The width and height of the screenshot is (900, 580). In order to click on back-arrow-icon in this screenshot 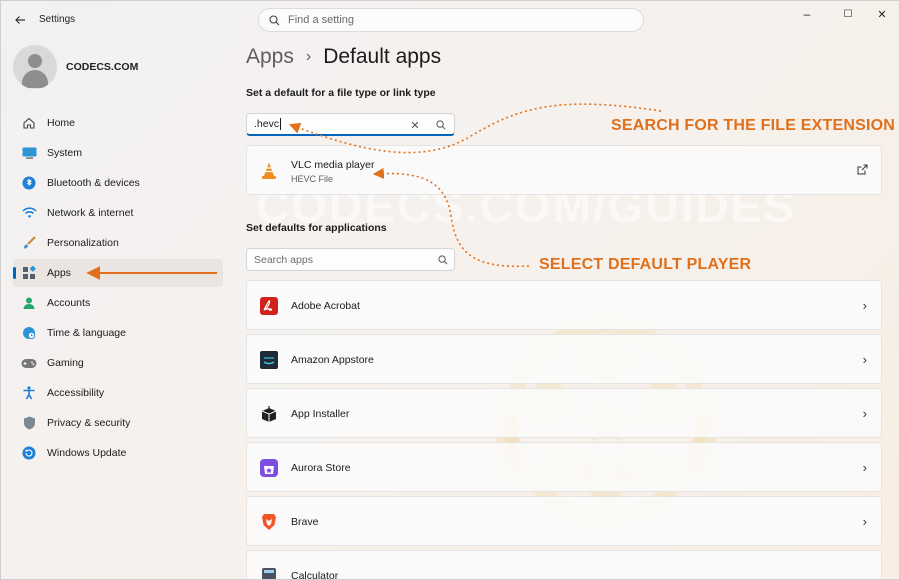, I will do `click(20, 20)`.